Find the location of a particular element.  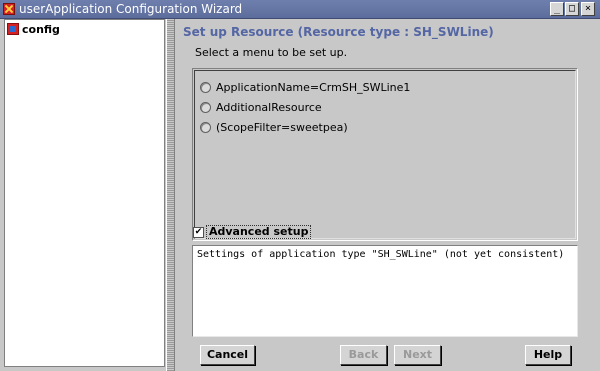

tree-item-config: config is located at coordinates (33, 29).